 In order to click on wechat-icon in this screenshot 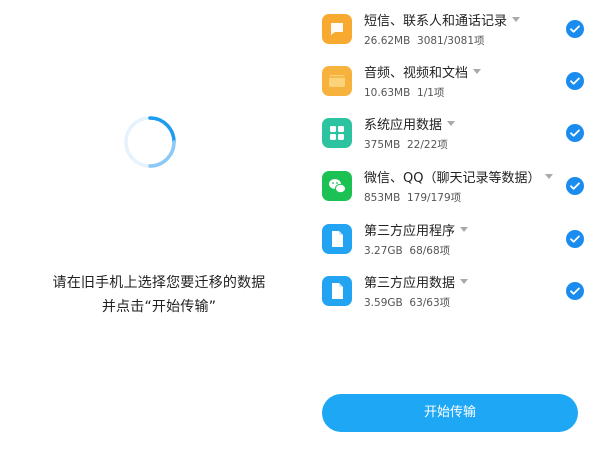, I will do `click(337, 186)`.